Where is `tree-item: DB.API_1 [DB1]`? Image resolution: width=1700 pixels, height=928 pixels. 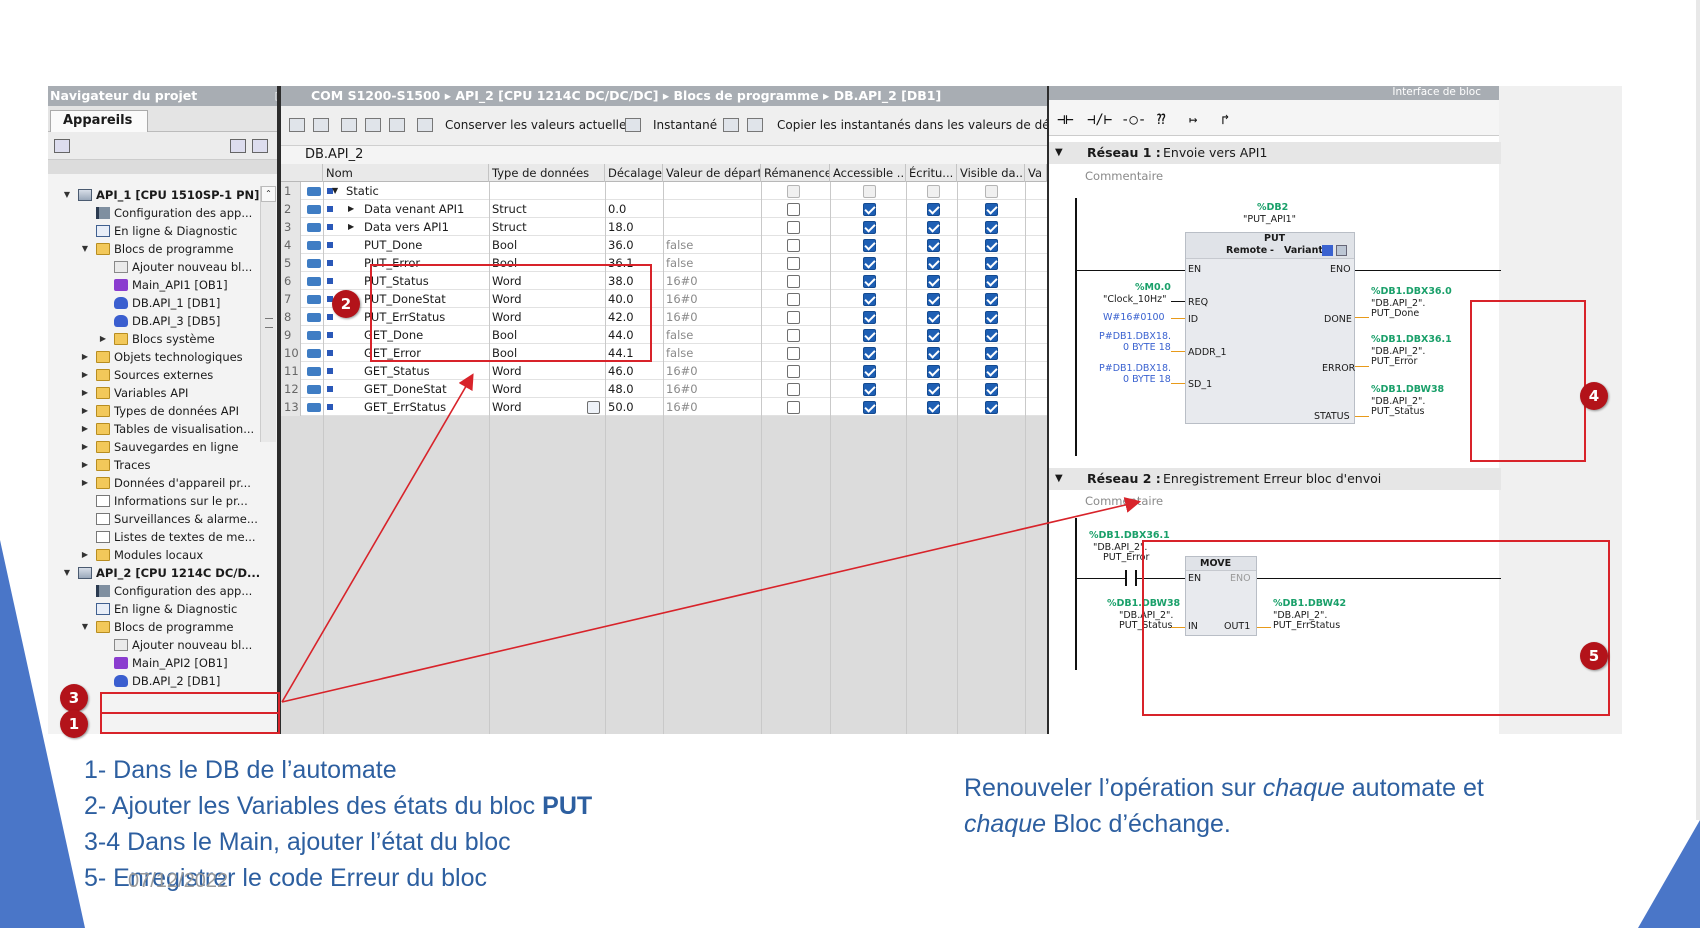 tree-item: DB.API_1 [DB1] is located at coordinates (166, 303).